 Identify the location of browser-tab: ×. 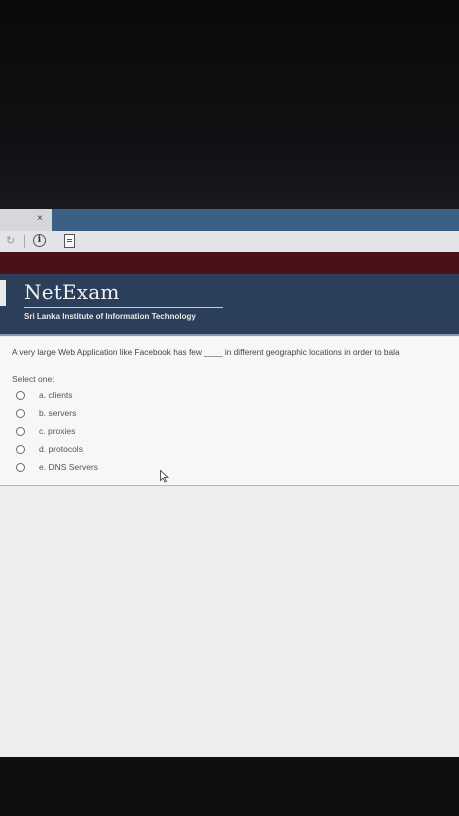
(26, 220).